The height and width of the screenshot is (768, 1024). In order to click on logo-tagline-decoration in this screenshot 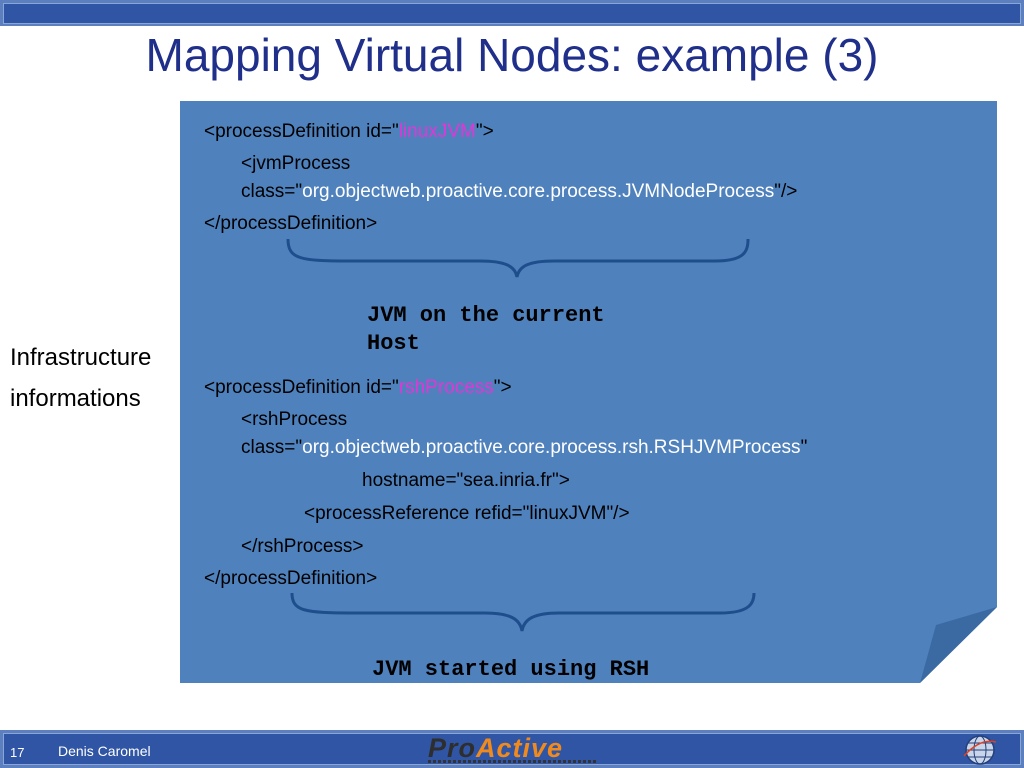, I will do `click(513, 761)`.